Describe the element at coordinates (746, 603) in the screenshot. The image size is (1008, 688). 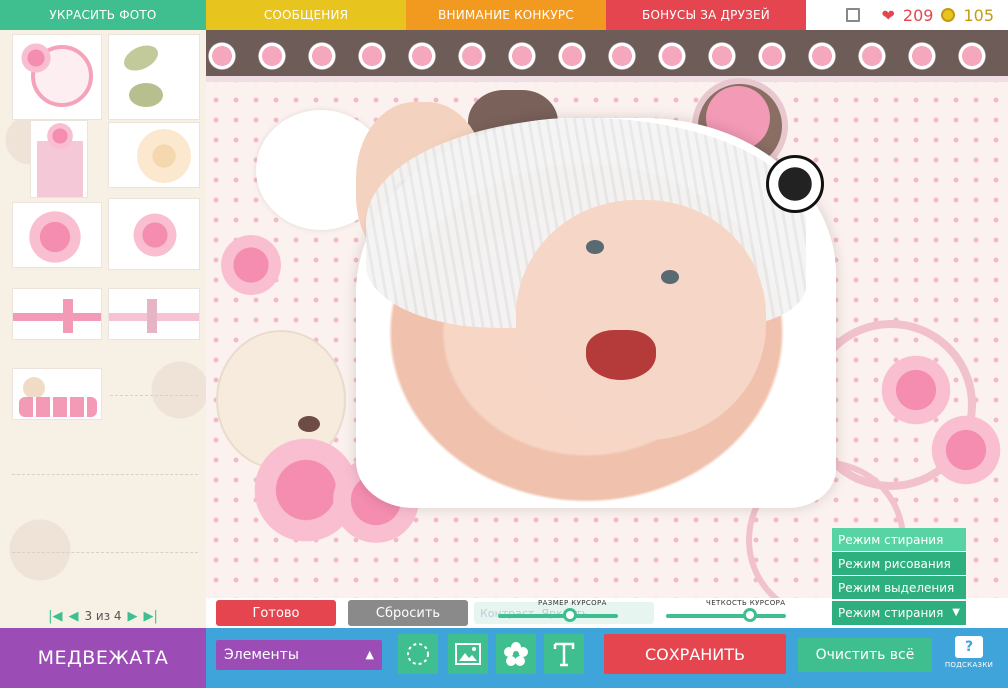
I see `cursor-sharpness-label: ЧЕТКОСТЬ КУРСОРА` at that location.